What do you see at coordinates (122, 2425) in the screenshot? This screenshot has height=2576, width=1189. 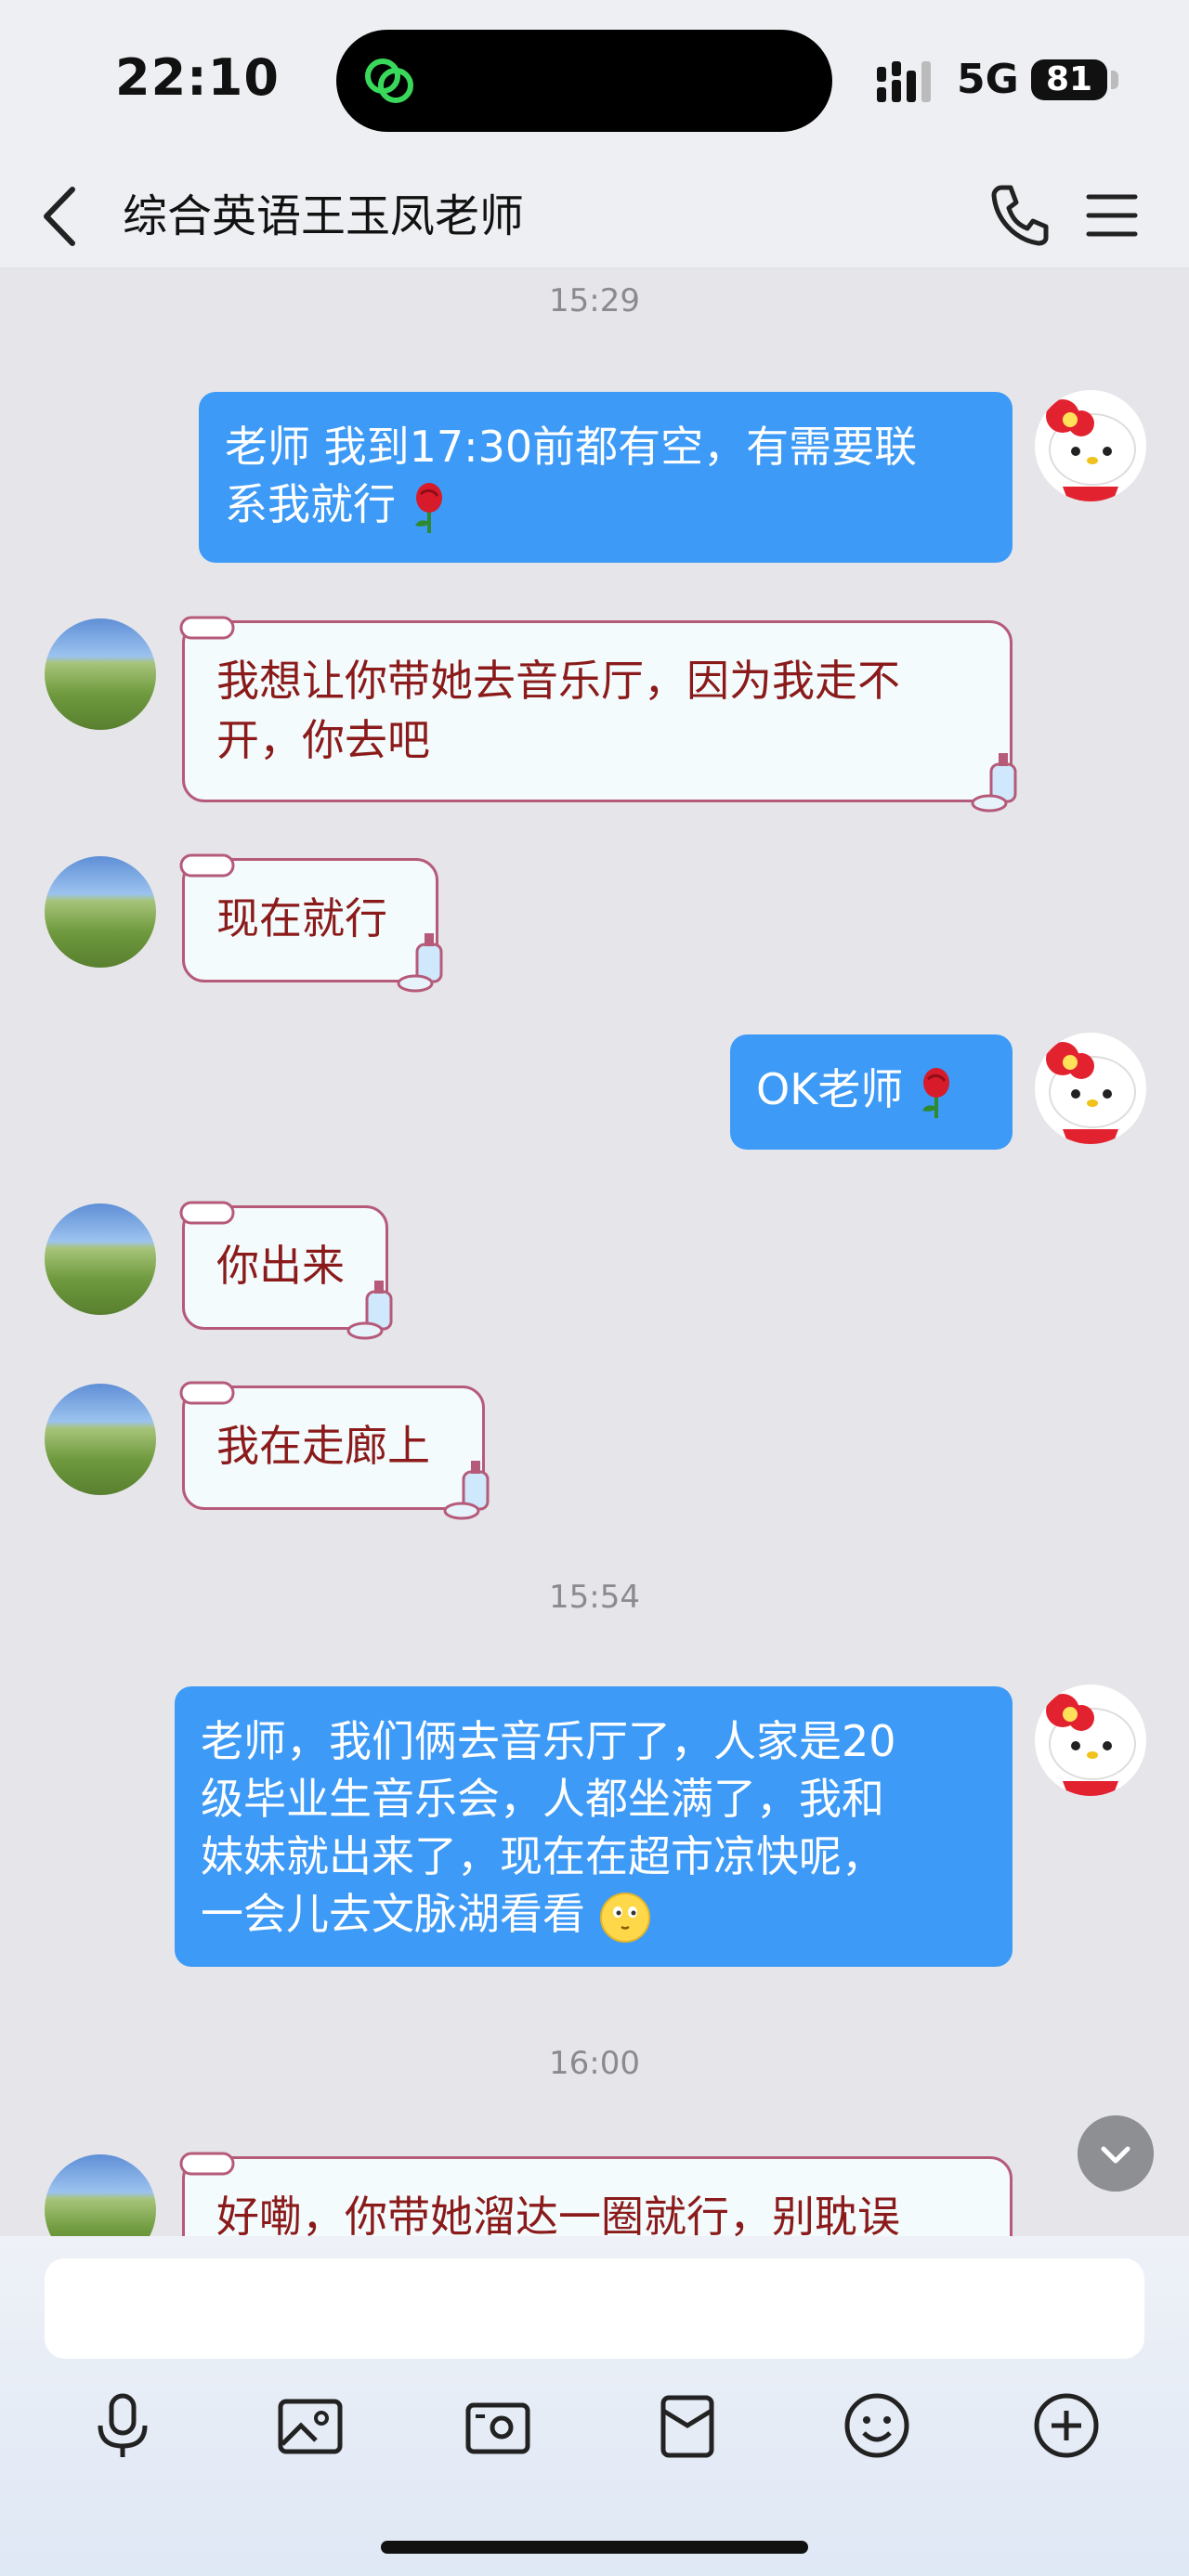 I see `microphone-icon` at bounding box center [122, 2425].